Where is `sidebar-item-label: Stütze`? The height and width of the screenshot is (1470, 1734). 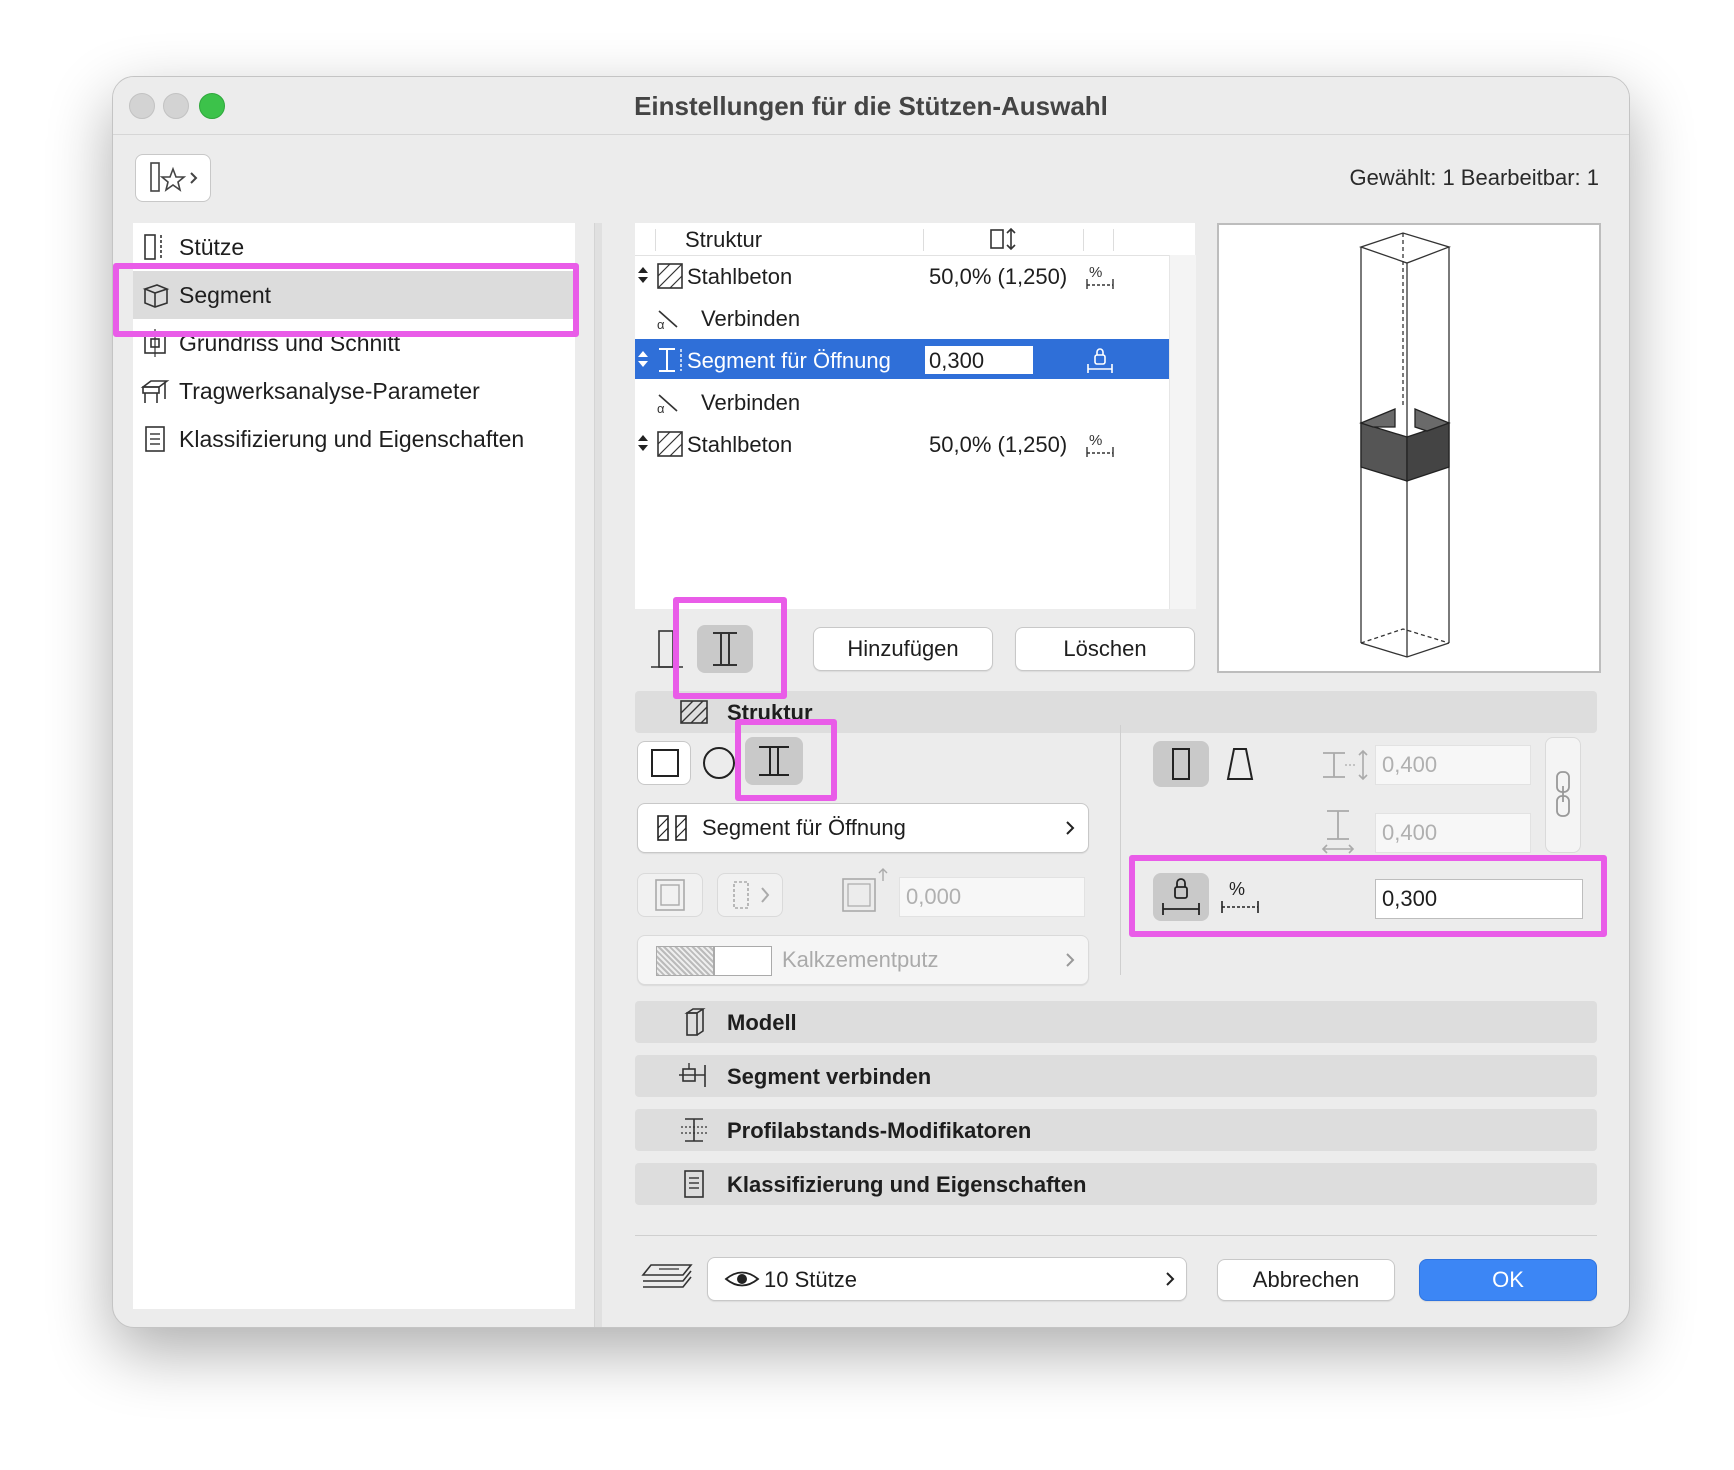 sidebar-item-label: Stütze is located at coordinates (212, 247).